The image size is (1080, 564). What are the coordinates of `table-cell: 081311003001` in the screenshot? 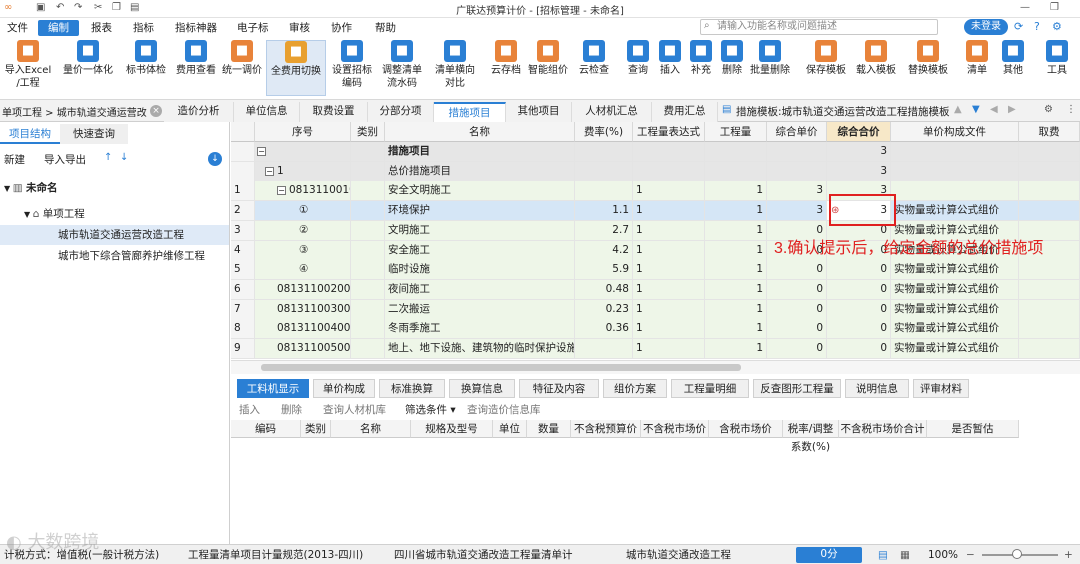 It's located at (303, 309).